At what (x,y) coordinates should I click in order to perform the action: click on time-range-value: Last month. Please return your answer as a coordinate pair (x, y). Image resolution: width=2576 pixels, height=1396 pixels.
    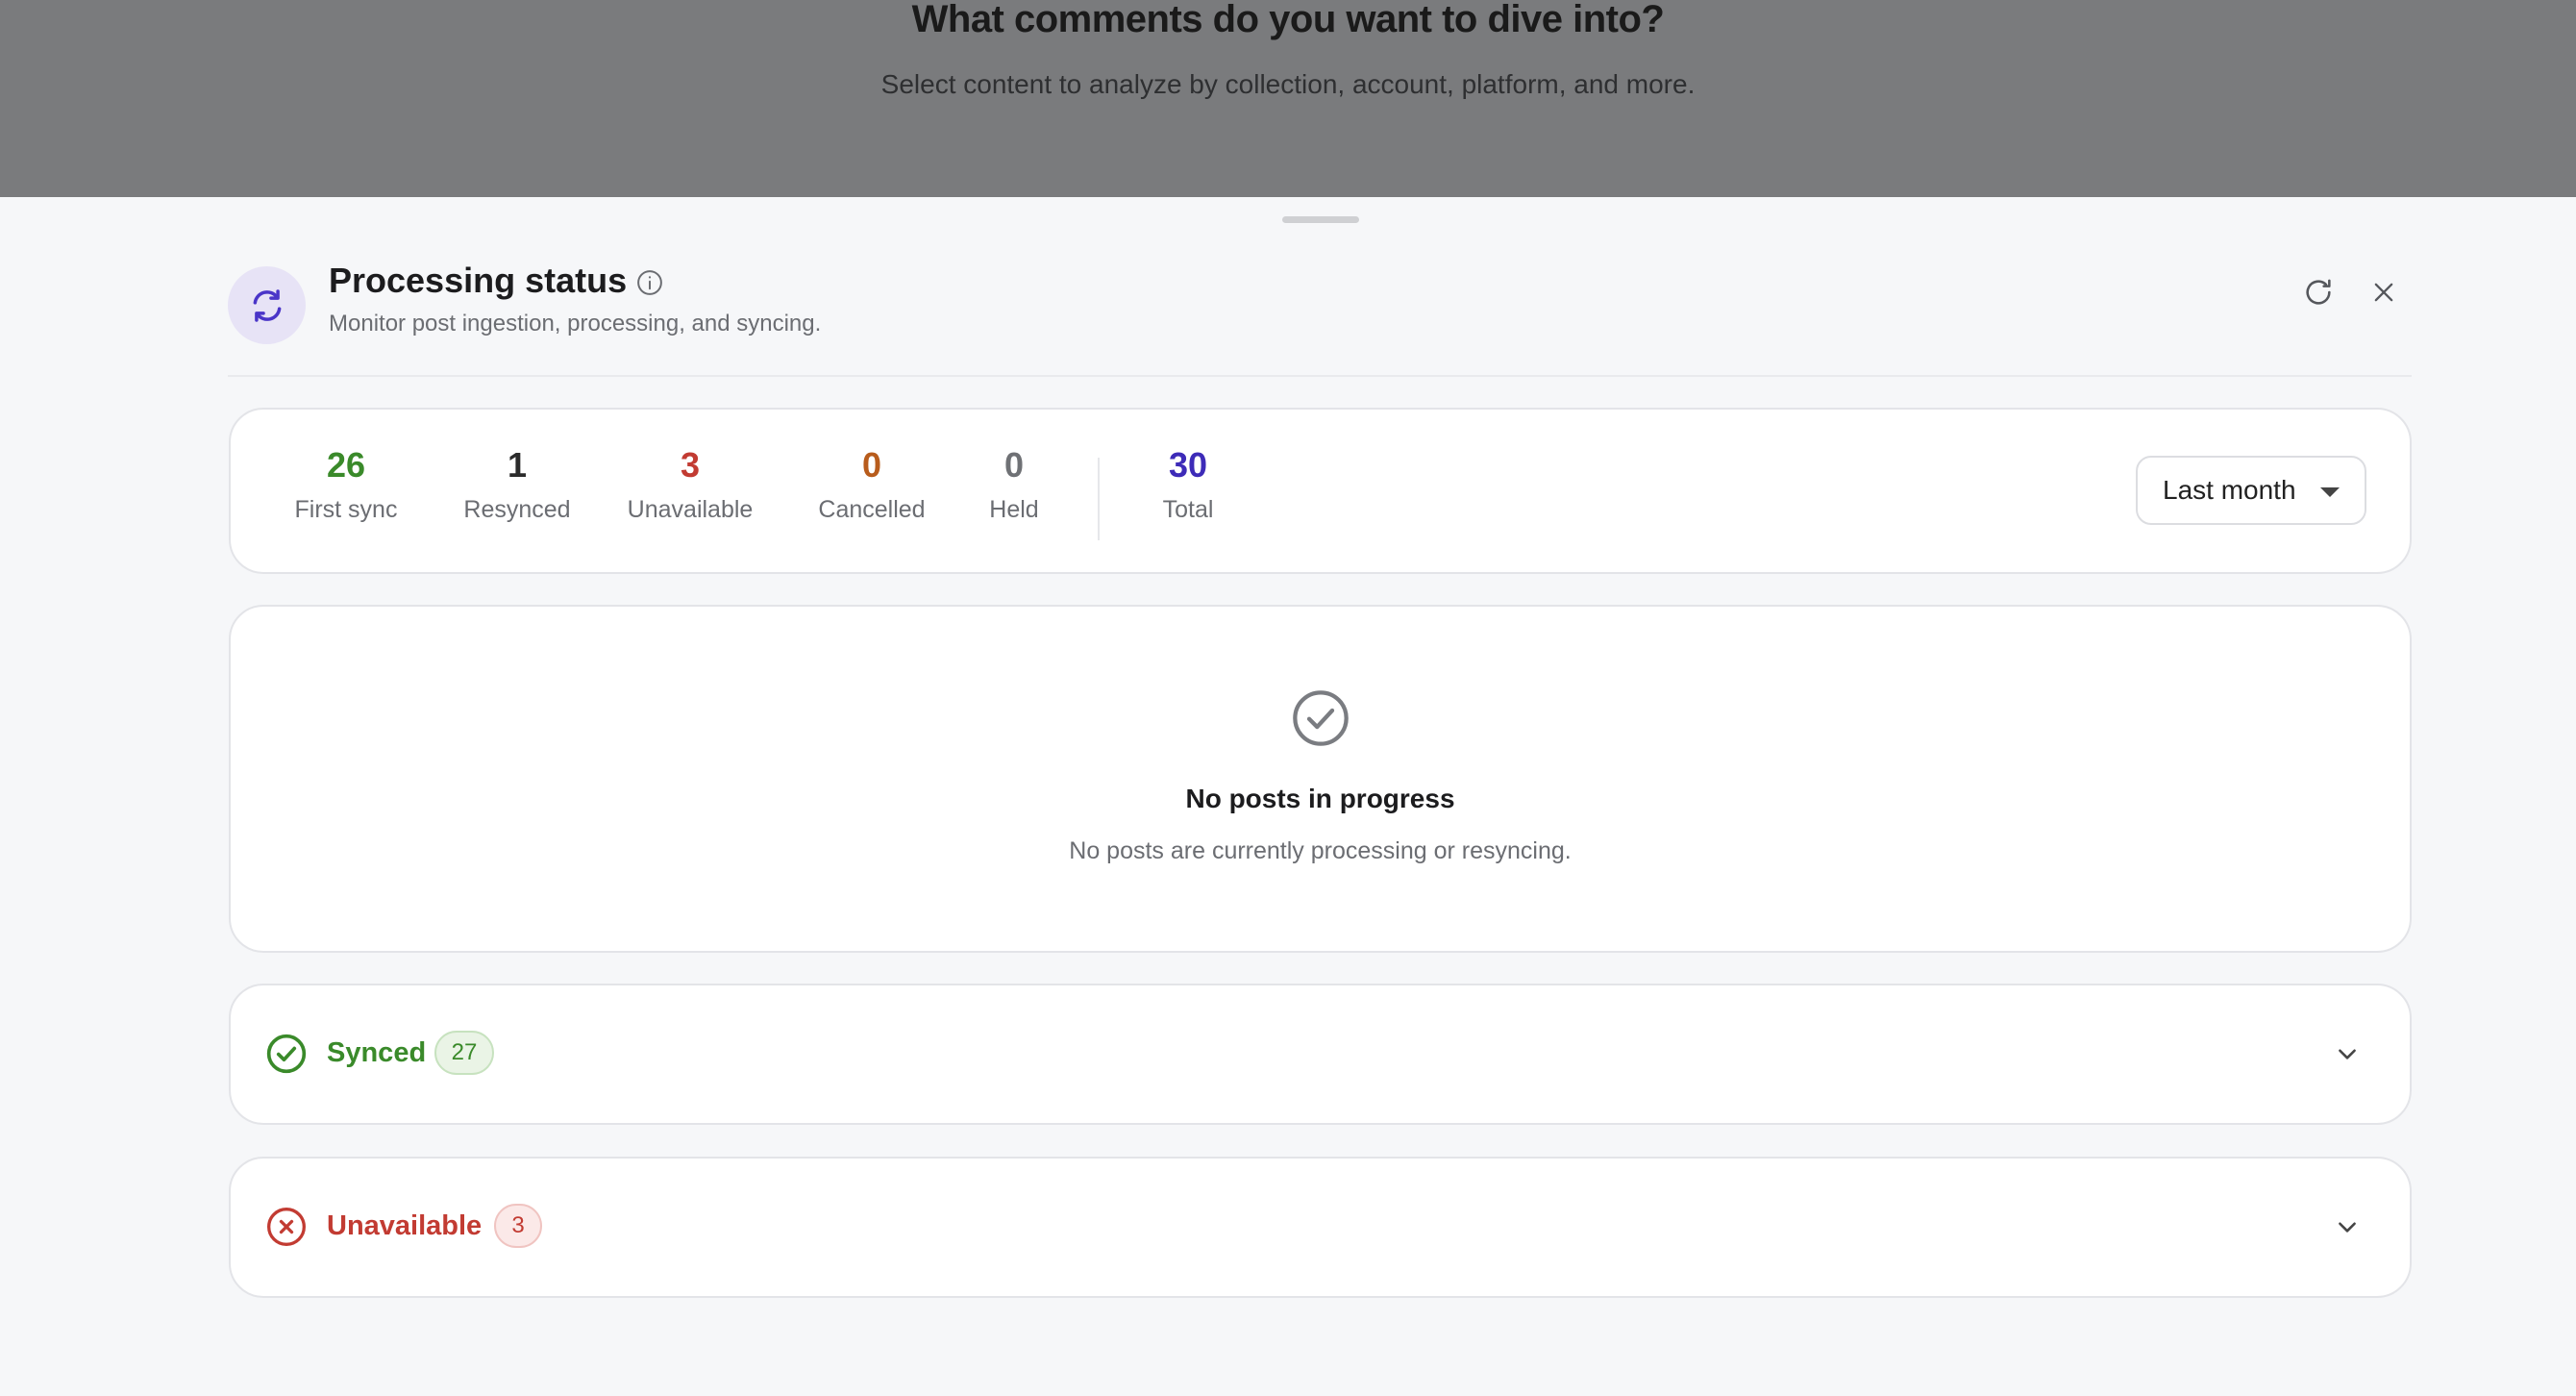
    Looking at the image, I should click on (2229, 490).